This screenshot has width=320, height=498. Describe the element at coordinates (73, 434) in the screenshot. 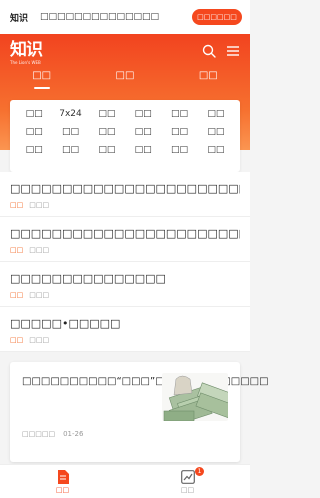

I see `featured-date: 01-26` at that location.